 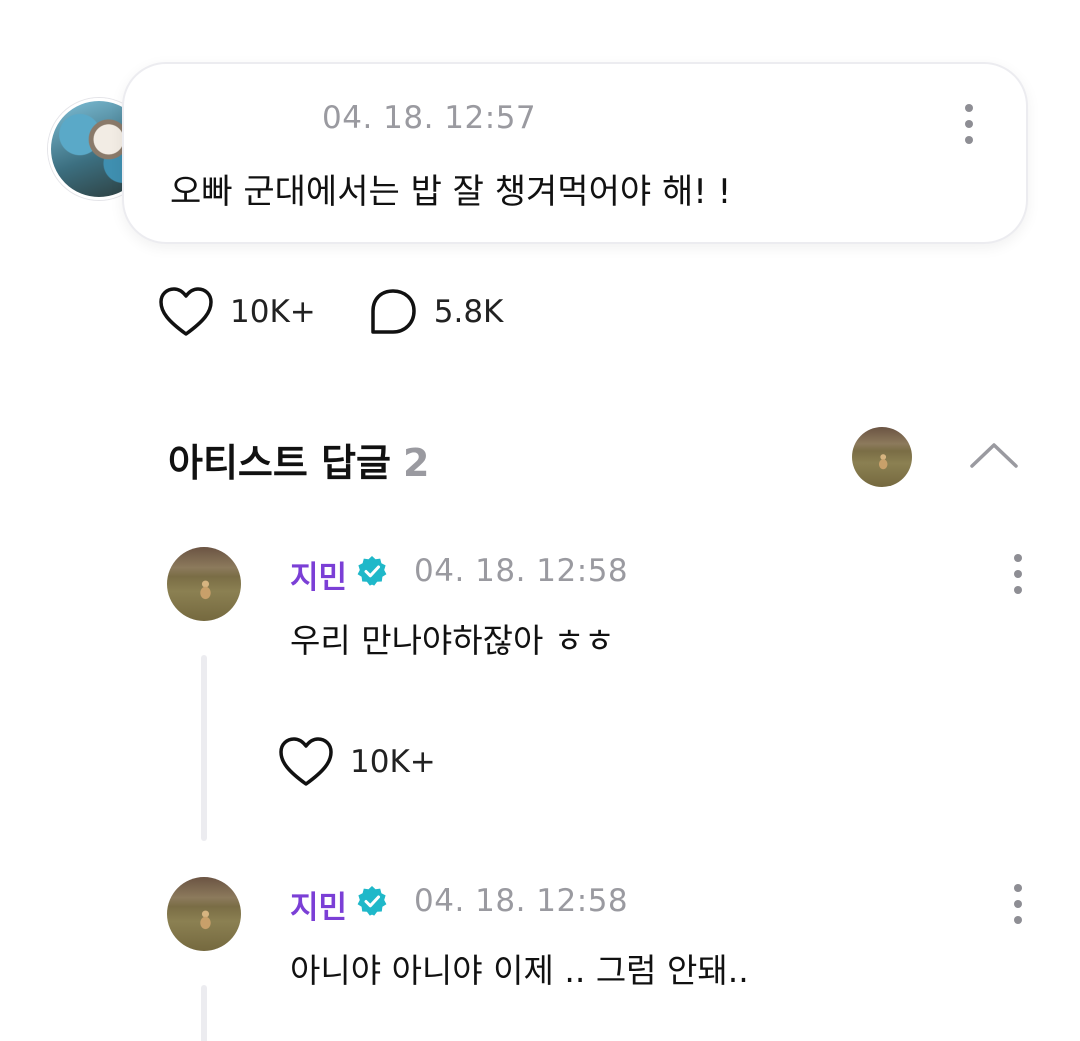 What do you see at coordinates (393, 311) in the screenshot?
I see `speech-bubble-icon` at bounding box center [393, 311].